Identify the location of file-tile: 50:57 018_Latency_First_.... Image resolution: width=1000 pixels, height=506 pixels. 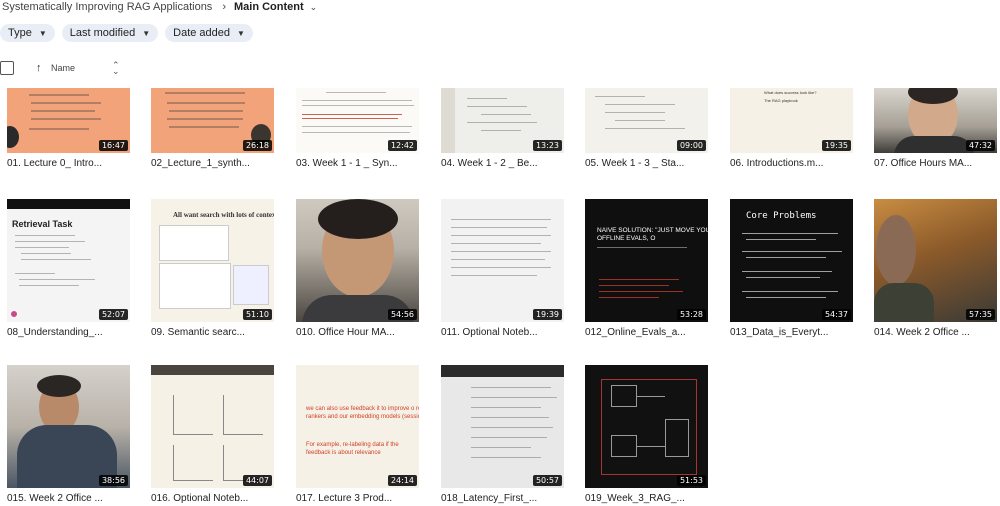
(502, 434).